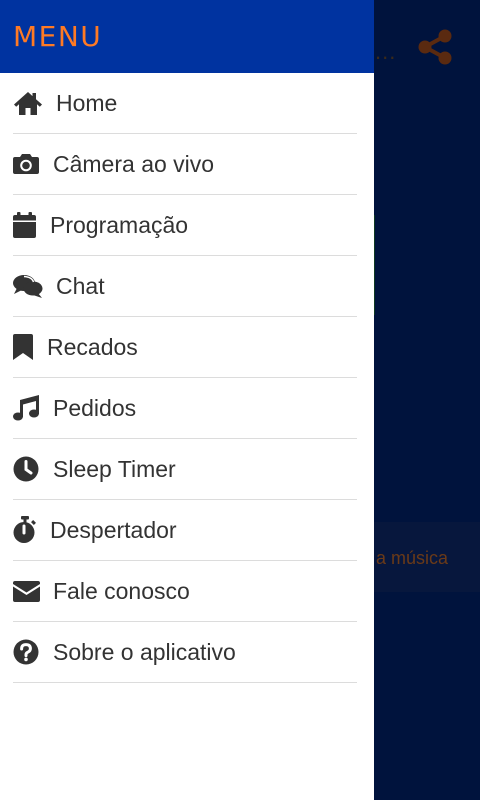  What do you see at coordinates (185, 408) in the screenshot?
I see `menu-item-requests: Pedidos` at bounding box center [185, 408].